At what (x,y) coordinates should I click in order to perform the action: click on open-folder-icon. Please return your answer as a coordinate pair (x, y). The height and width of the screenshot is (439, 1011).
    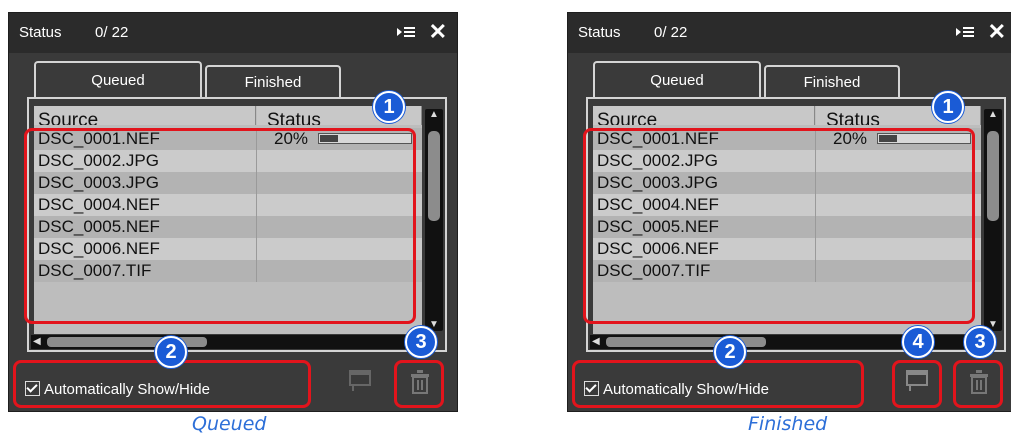
    Looking at the image, I should click on (360, 380).